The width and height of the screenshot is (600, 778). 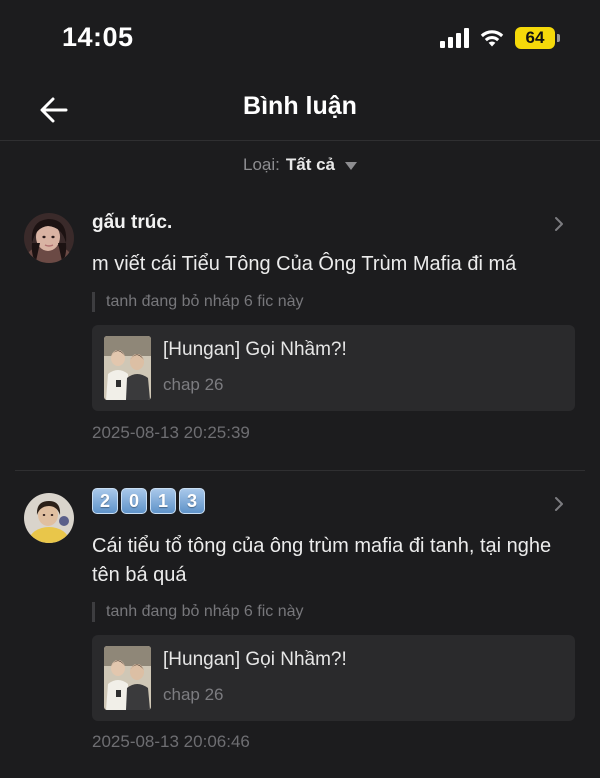 What do you see at coordinates (454, 38) in the screenshot?
I see `signal-icon` at bounding box center [454, 38].